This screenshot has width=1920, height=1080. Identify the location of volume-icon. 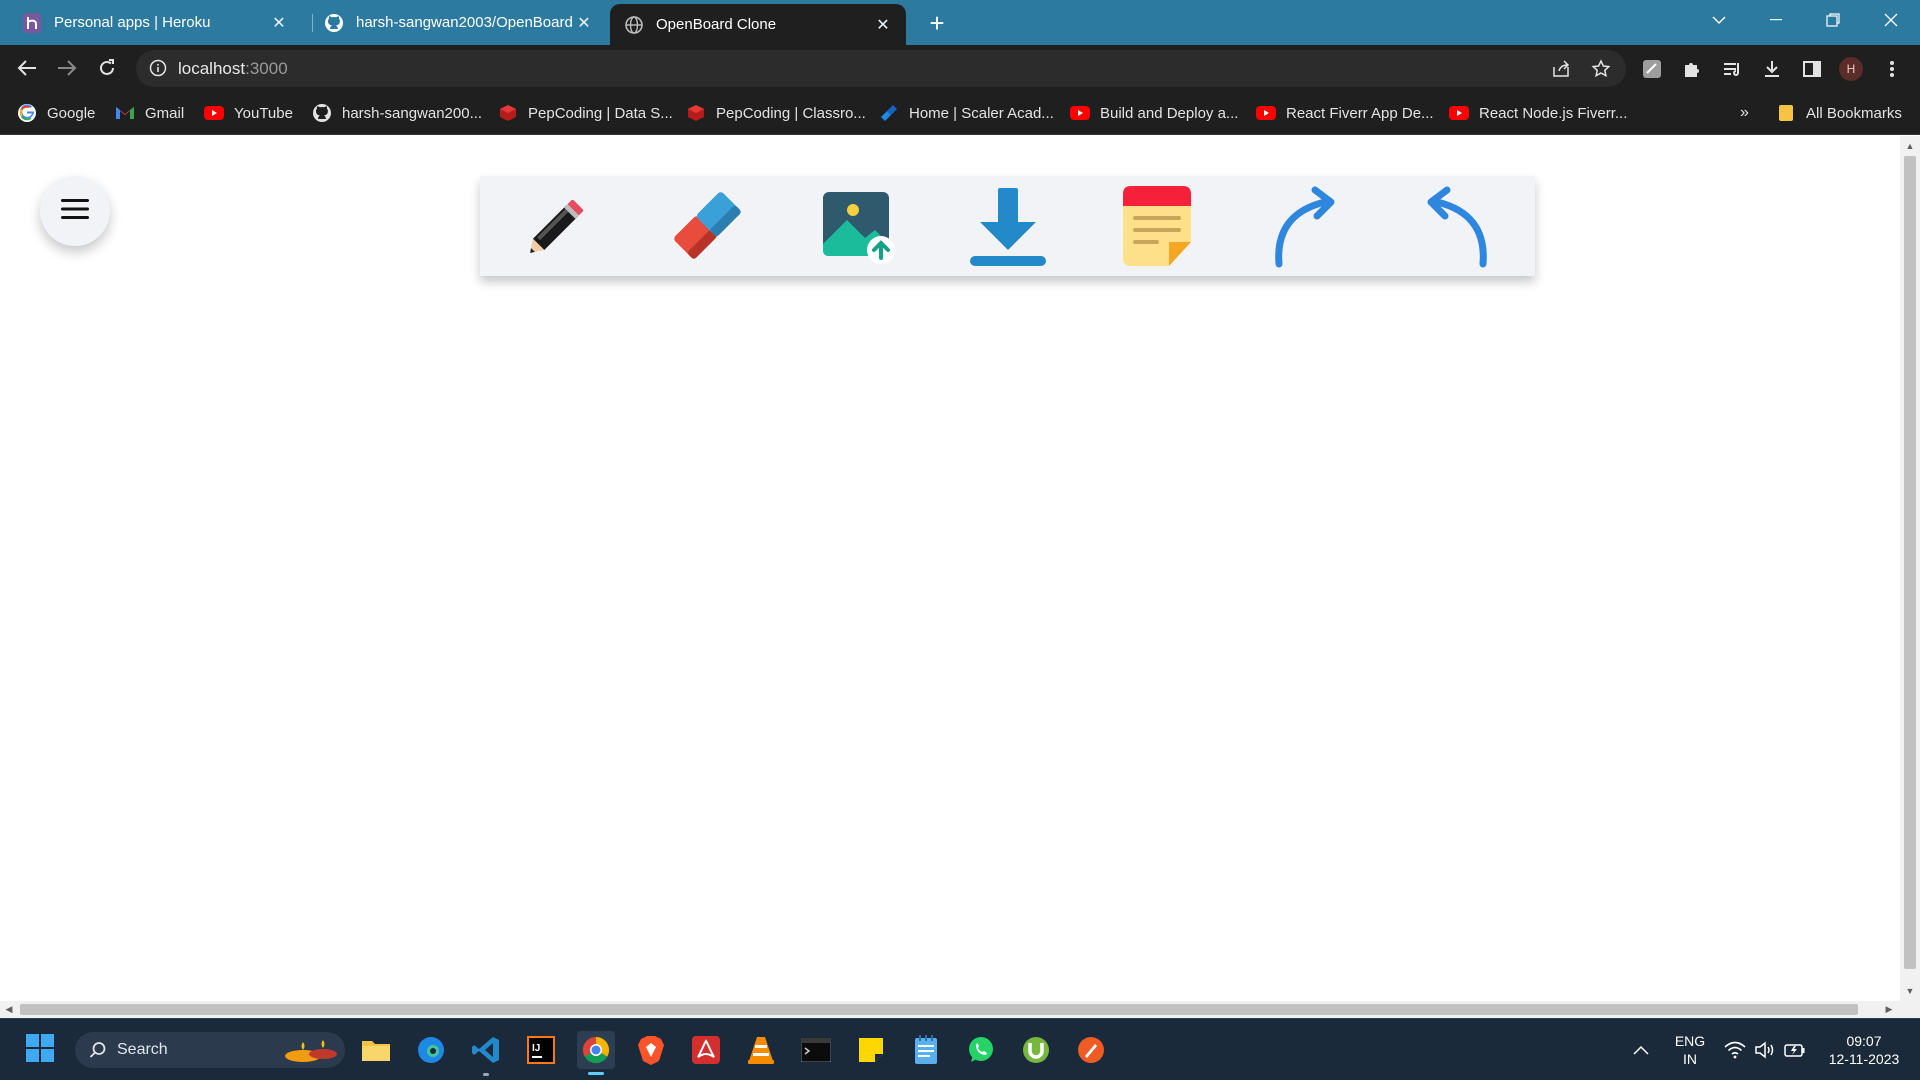
(1765, 1049).